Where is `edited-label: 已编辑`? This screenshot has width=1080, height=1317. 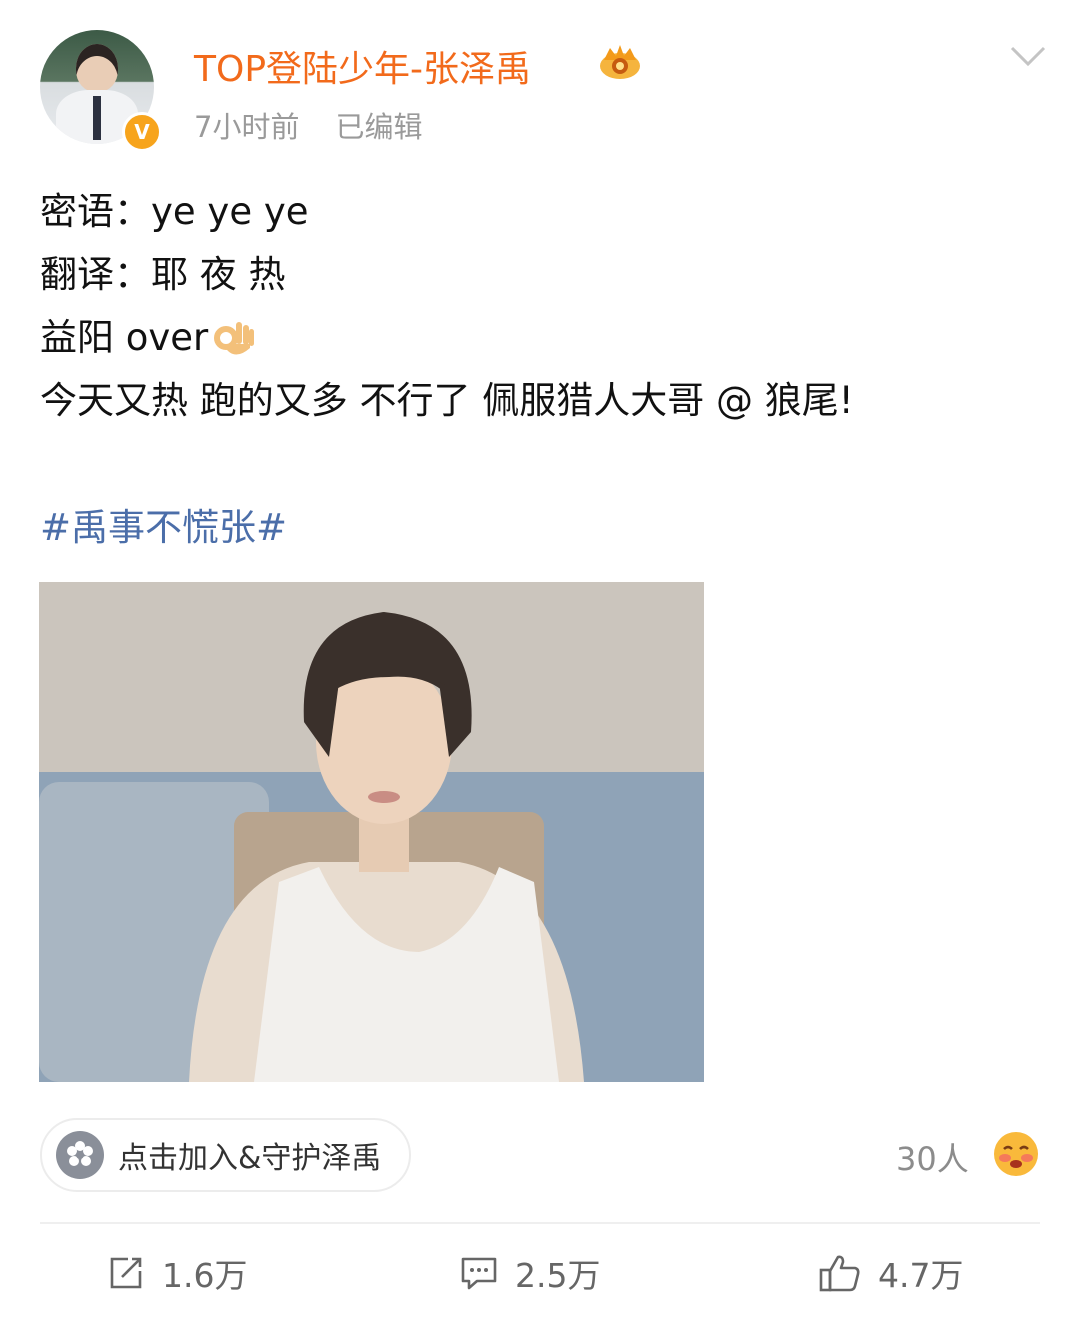 edited-label: 已编辑 is located at coordinates (378, 127).